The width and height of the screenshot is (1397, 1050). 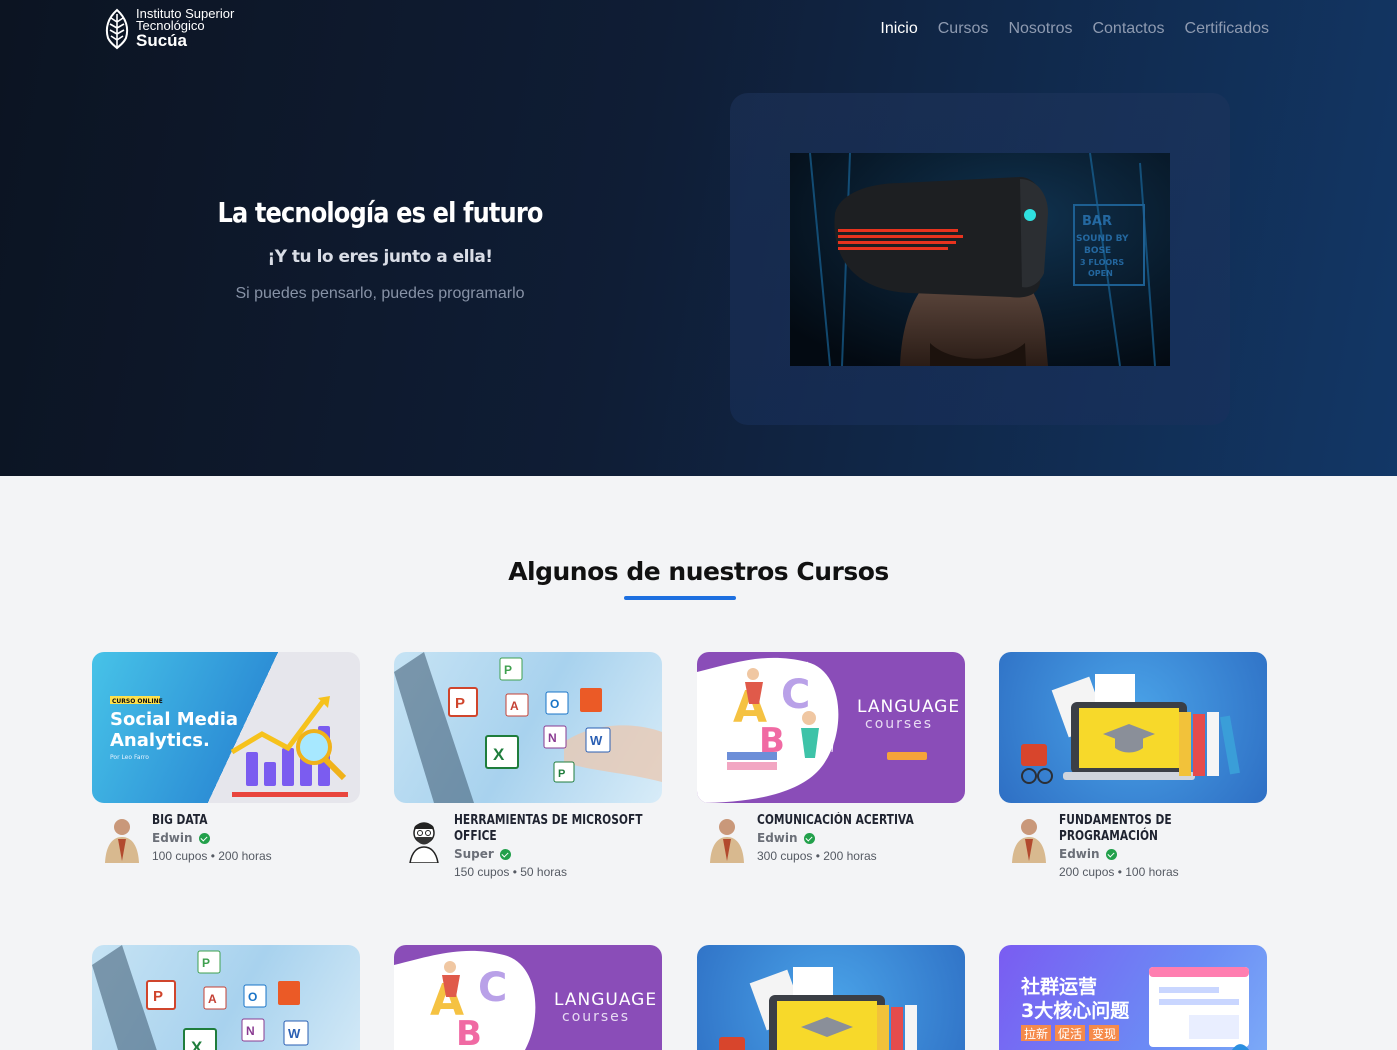 I want to click on course-thumbnail: P P A O X N W, so click(x=226, y=997).